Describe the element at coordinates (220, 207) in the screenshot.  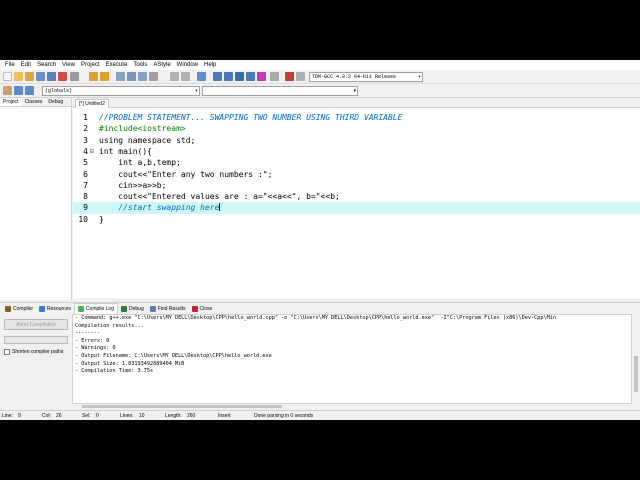
I see `text-cursor` at that location.